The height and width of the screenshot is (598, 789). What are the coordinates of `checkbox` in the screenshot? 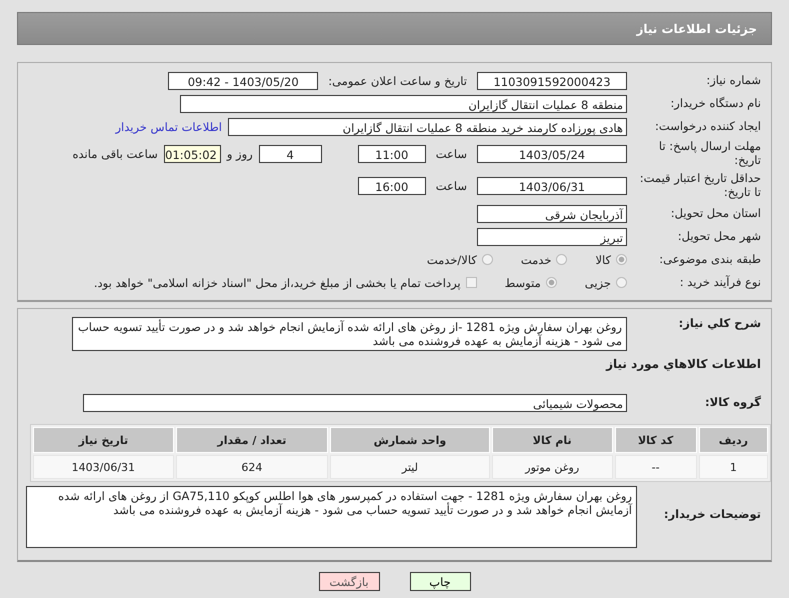 It's located at (471, 282).